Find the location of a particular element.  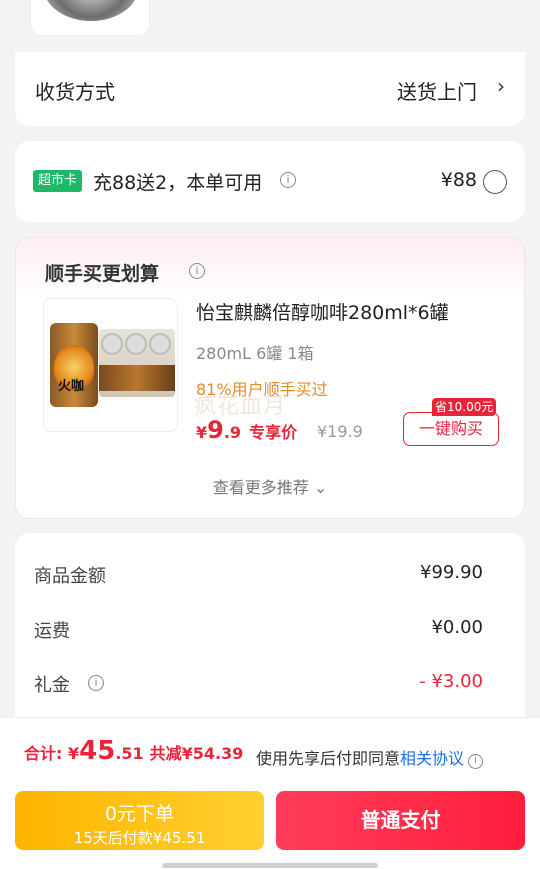

goods-amount-row: 商品金额 ¥99.90 is located at coordinates (258, 576).